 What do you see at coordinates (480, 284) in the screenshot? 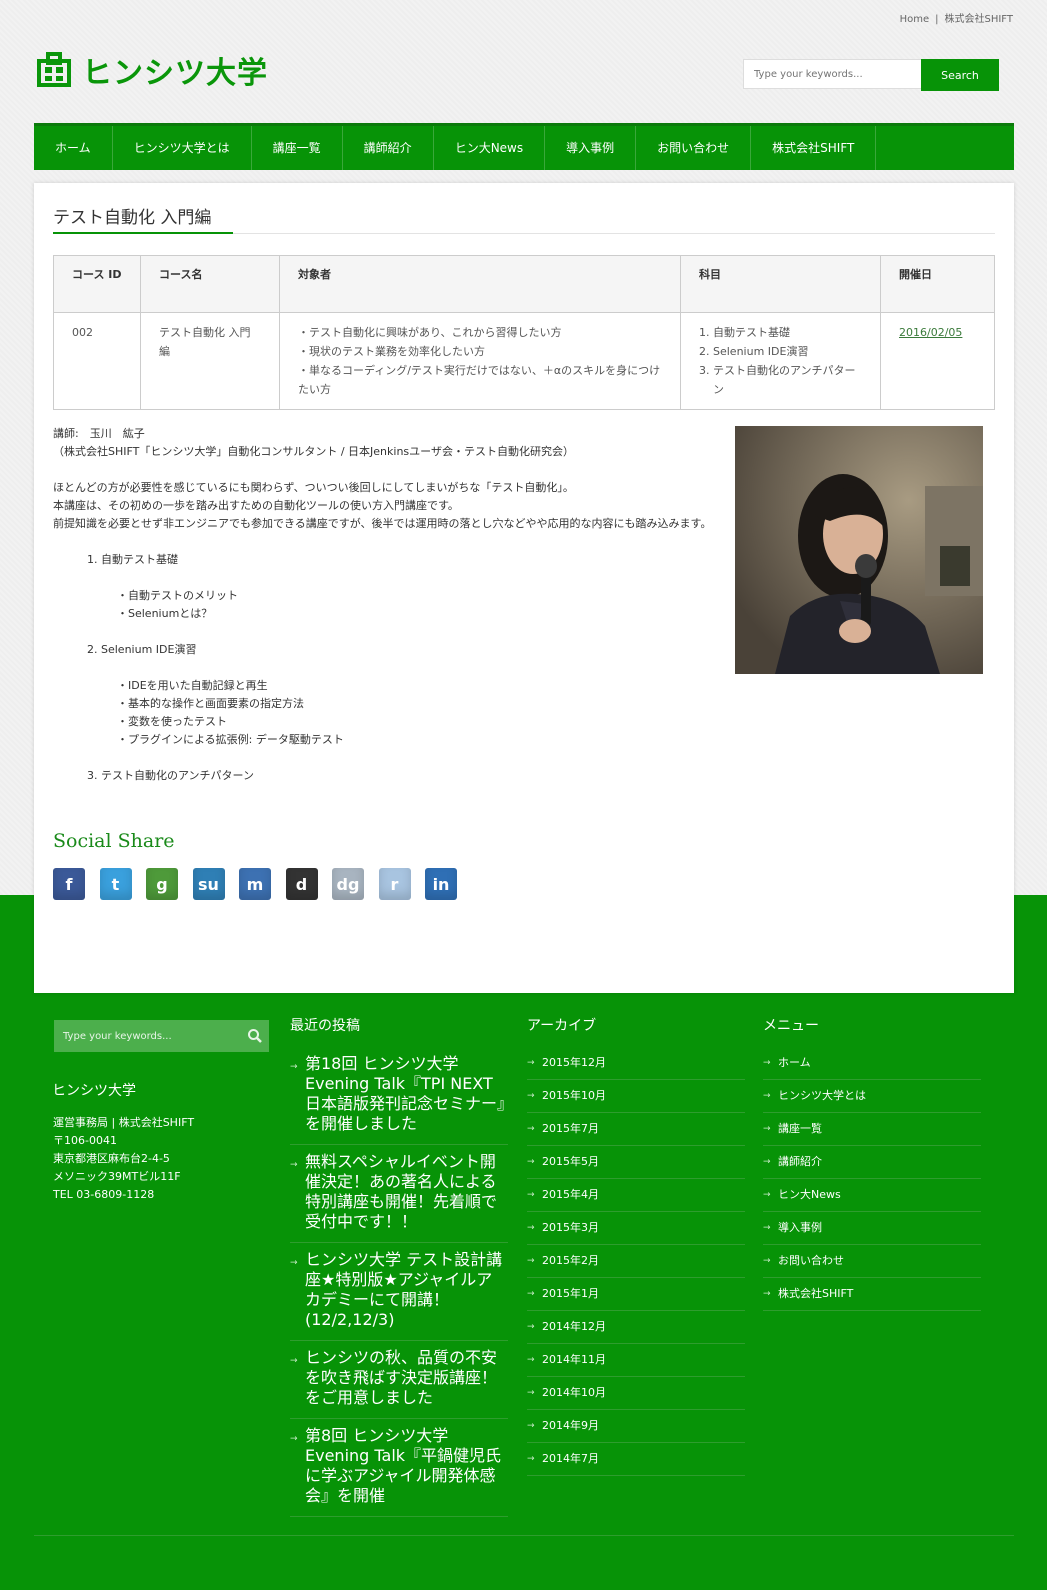
I see `header-target: 対象者` at bounding box center [480, 284].